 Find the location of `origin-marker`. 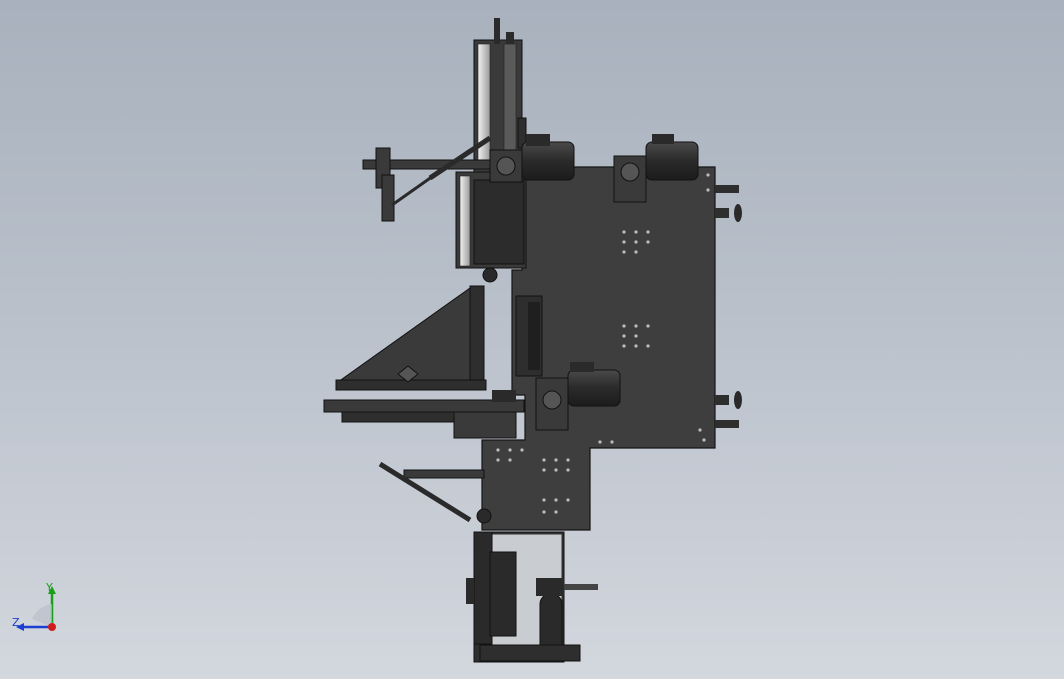

origin-marker is located at coordinates (52, 627).